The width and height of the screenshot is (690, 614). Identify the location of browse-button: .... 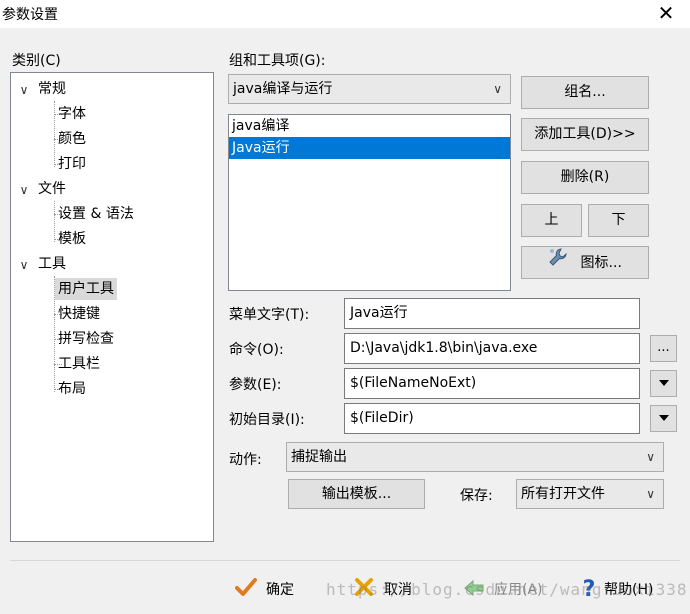
(663, 348).